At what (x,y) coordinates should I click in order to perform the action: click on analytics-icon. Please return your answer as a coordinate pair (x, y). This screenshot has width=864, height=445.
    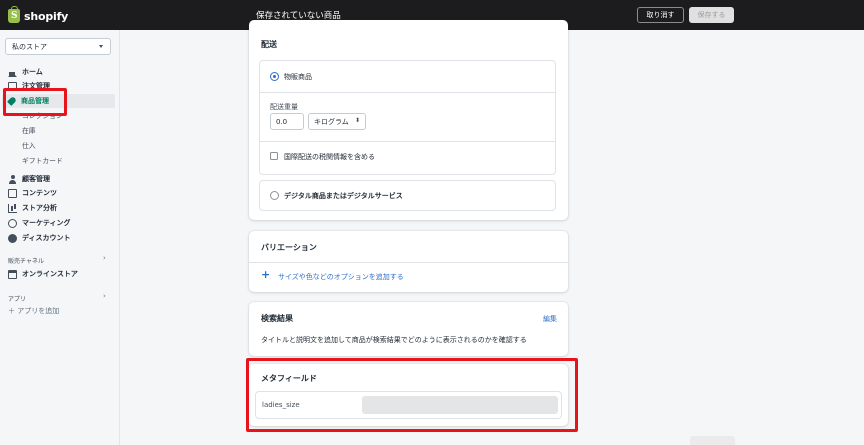
    Looking at the image, I should click on (12, 208).